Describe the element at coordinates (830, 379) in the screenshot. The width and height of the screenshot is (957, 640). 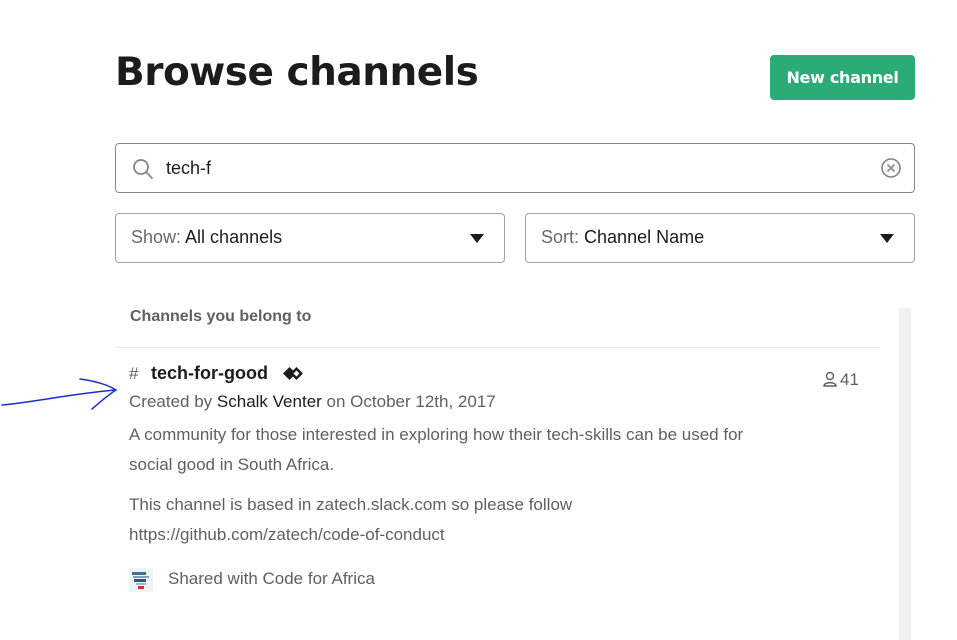
I see `member-icon` at that location.